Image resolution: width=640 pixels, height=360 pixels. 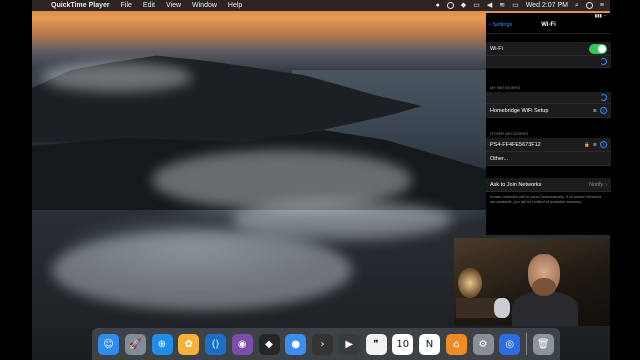 What do you see at coordinates (543, 344) in the screenshot?
I see `trash-icon: 🗑` at bounding box center [543, 344].